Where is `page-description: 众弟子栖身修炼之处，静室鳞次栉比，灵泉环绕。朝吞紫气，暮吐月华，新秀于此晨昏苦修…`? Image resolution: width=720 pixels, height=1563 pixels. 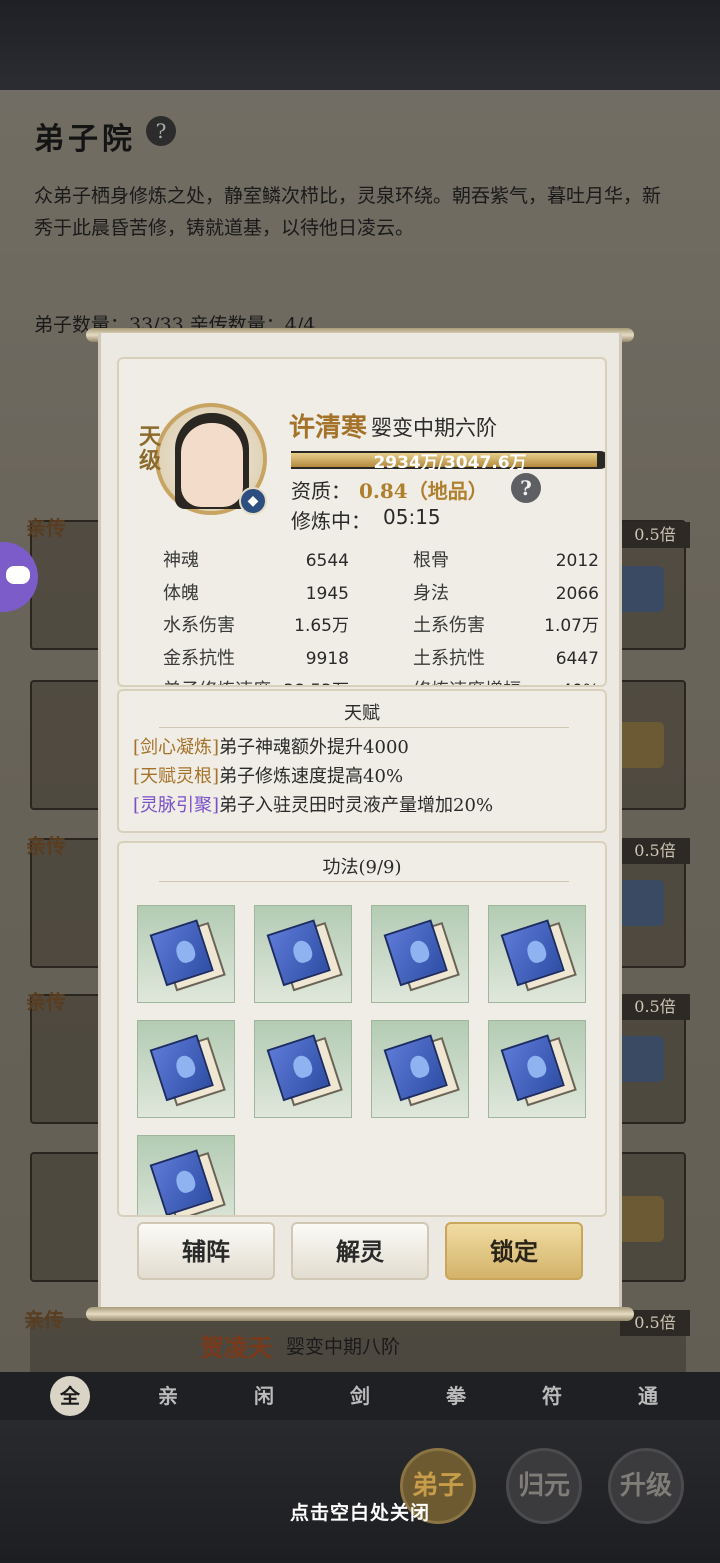
page-description: 众弟子栖身修炼之处，静室鳞次栉比，灵泉环绕。朝吞紫气，暮吐月华，新秀于此晨昏苦修… is located at coordinates (348, 212).